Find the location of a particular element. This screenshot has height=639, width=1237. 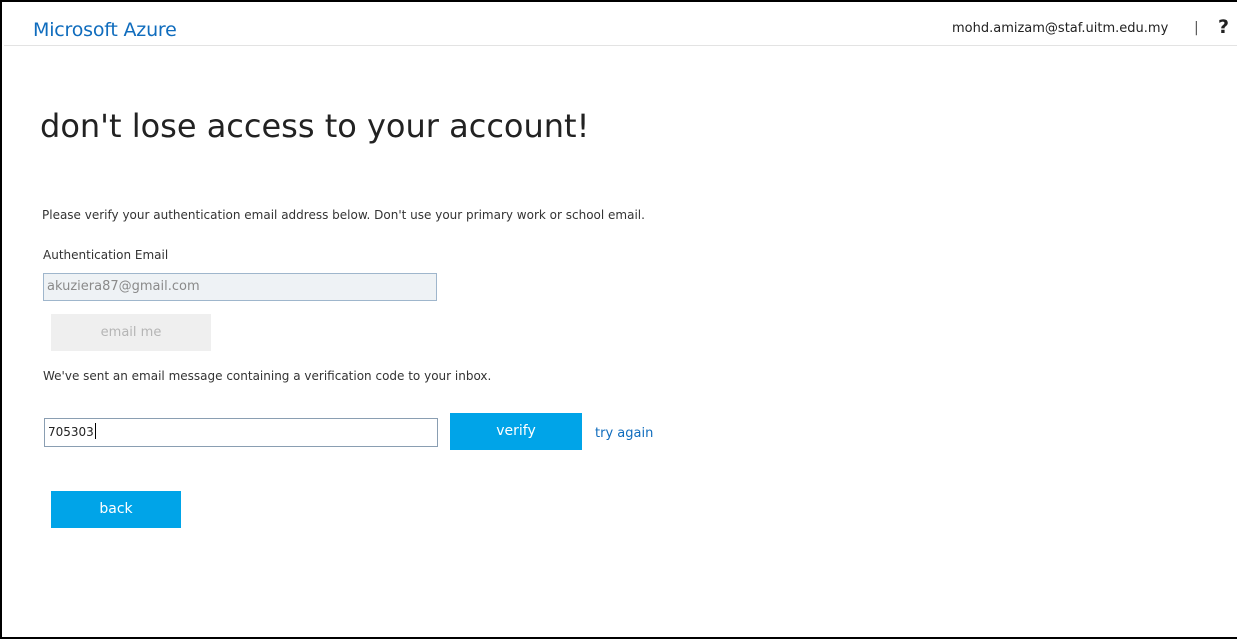

verification-code-value: 705303 is located at coordinates (71, 432).